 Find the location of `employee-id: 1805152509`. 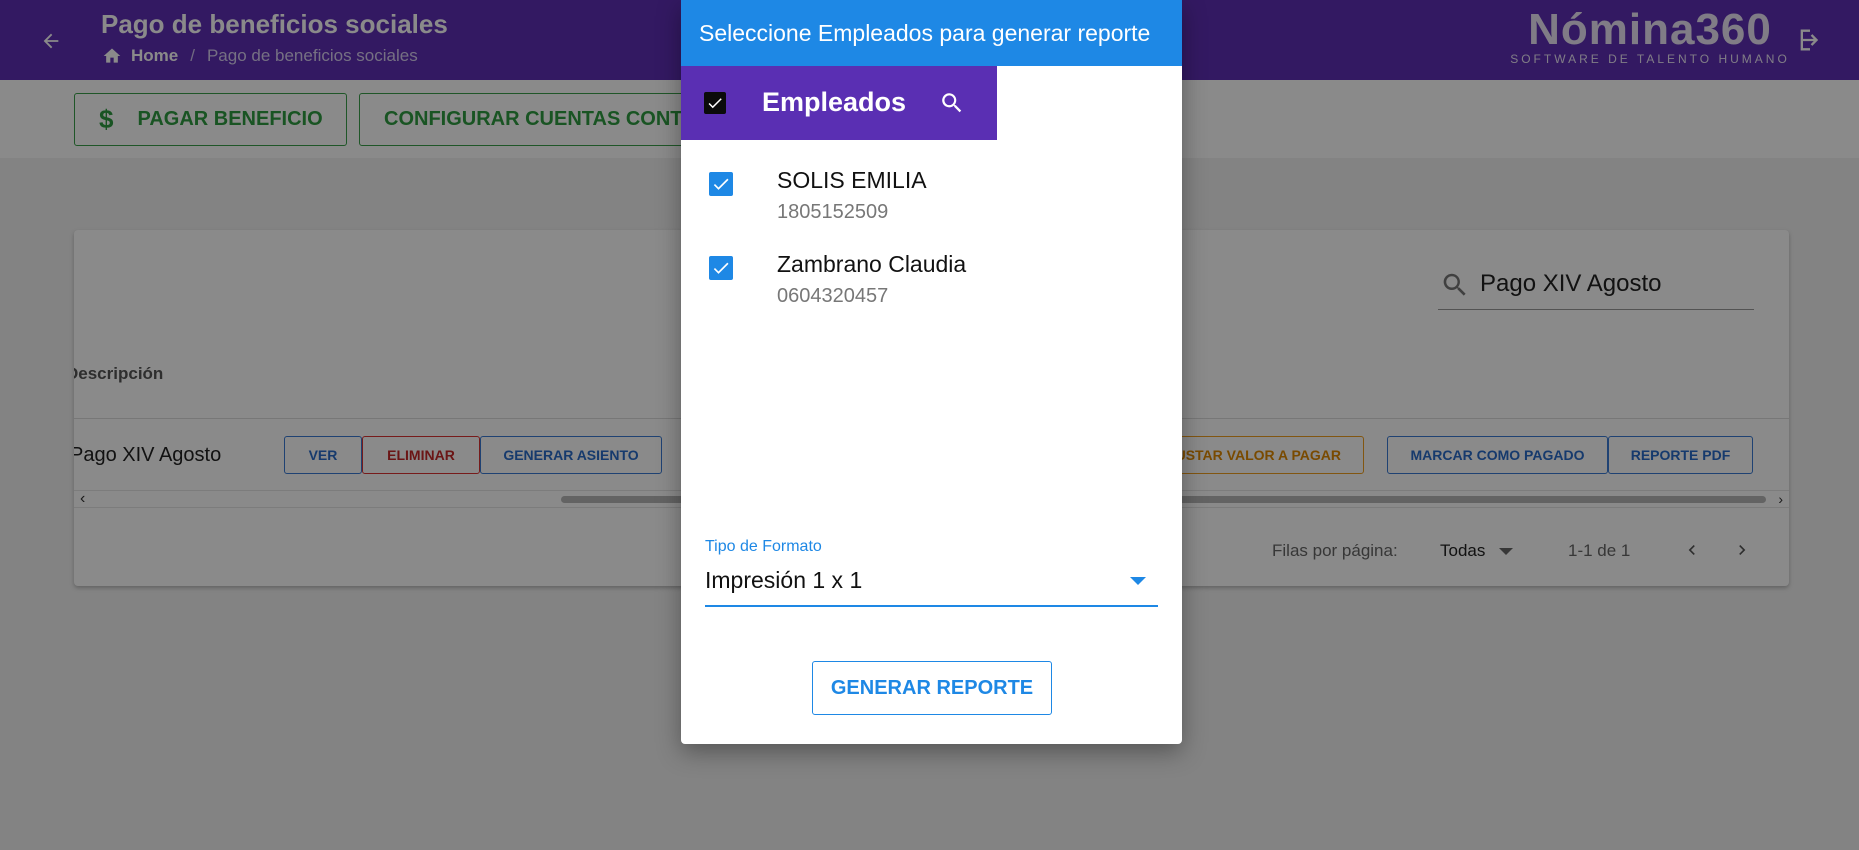

employee-id: 1805152509 is located at coordinates (833, 212).